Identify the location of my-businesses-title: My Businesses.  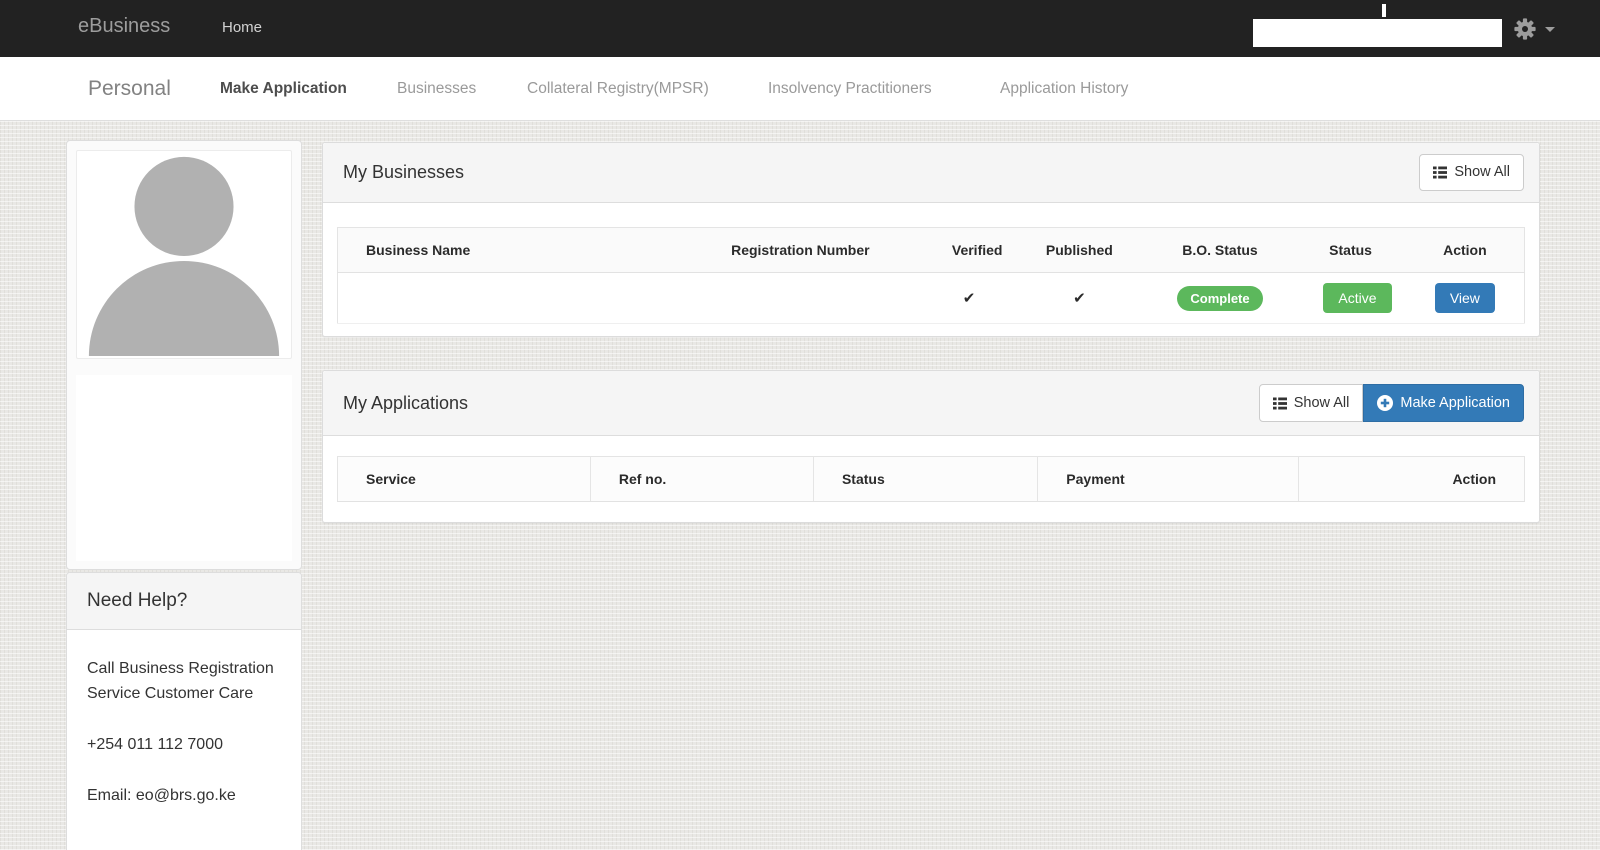
(404, 172).